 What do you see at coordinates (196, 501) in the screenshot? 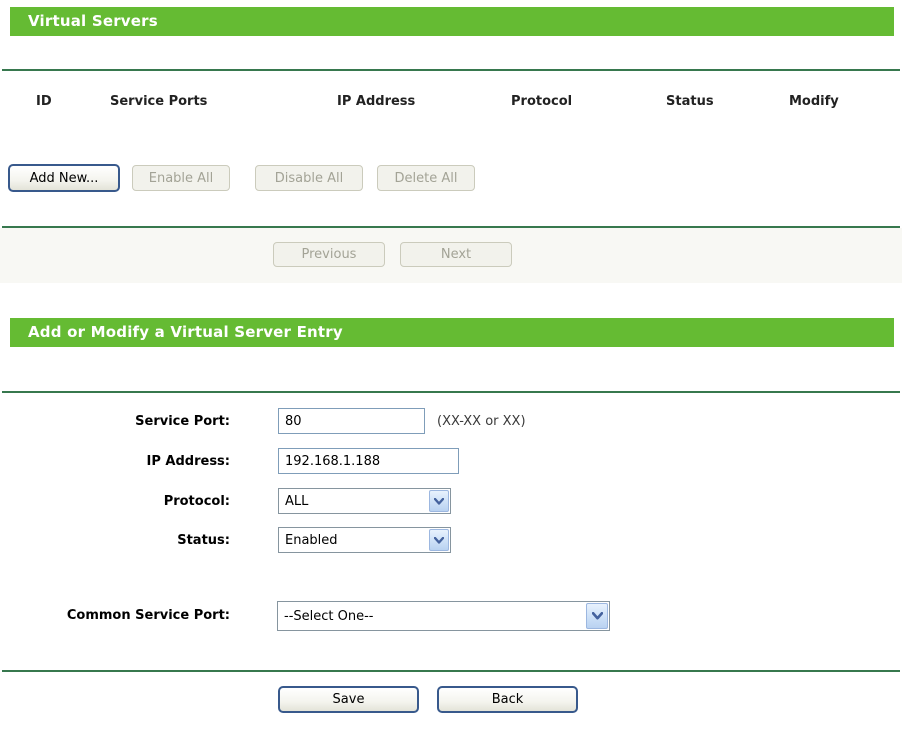
I see `protocol-label: Protocol:` at bounding box center [196, 501].